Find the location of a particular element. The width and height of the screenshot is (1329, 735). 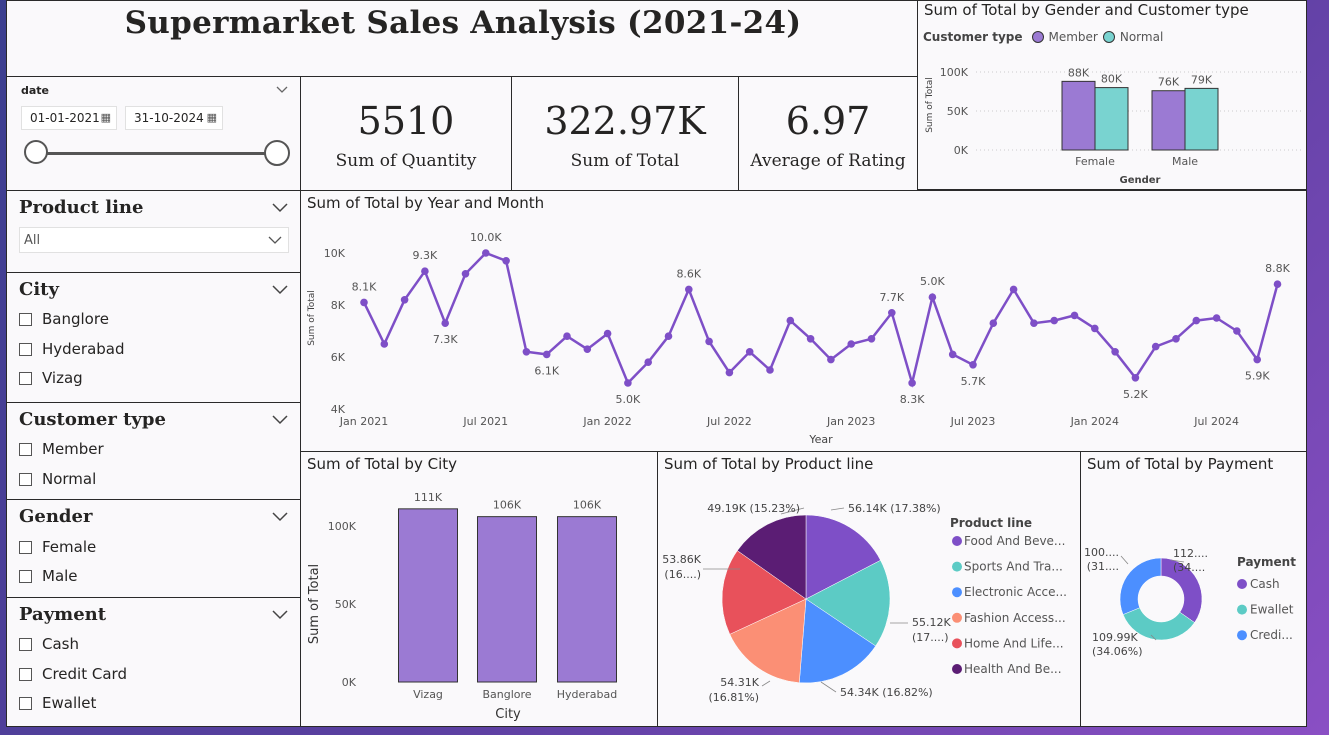

payment-option-cash: Cash is located at coordinates (49, 644).